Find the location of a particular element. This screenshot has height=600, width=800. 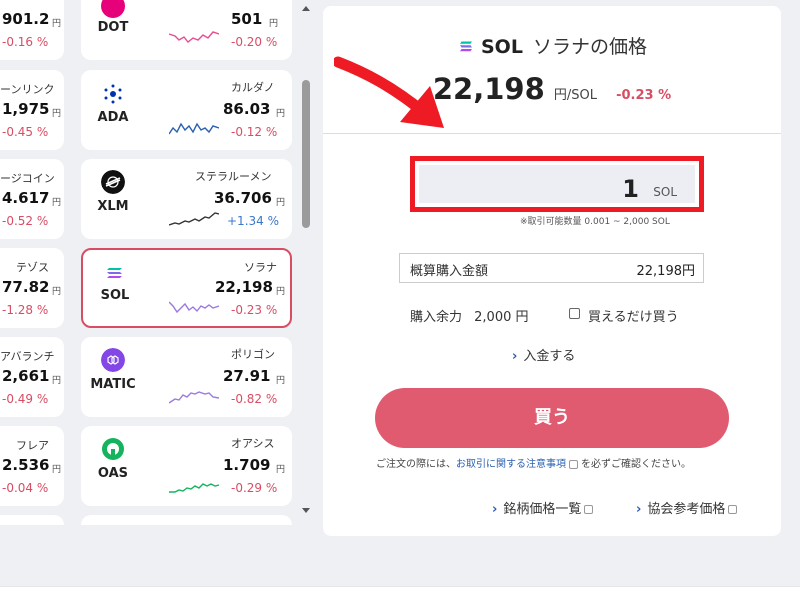

estimate-value: 22,198円 is located at coordinates (666, 271).